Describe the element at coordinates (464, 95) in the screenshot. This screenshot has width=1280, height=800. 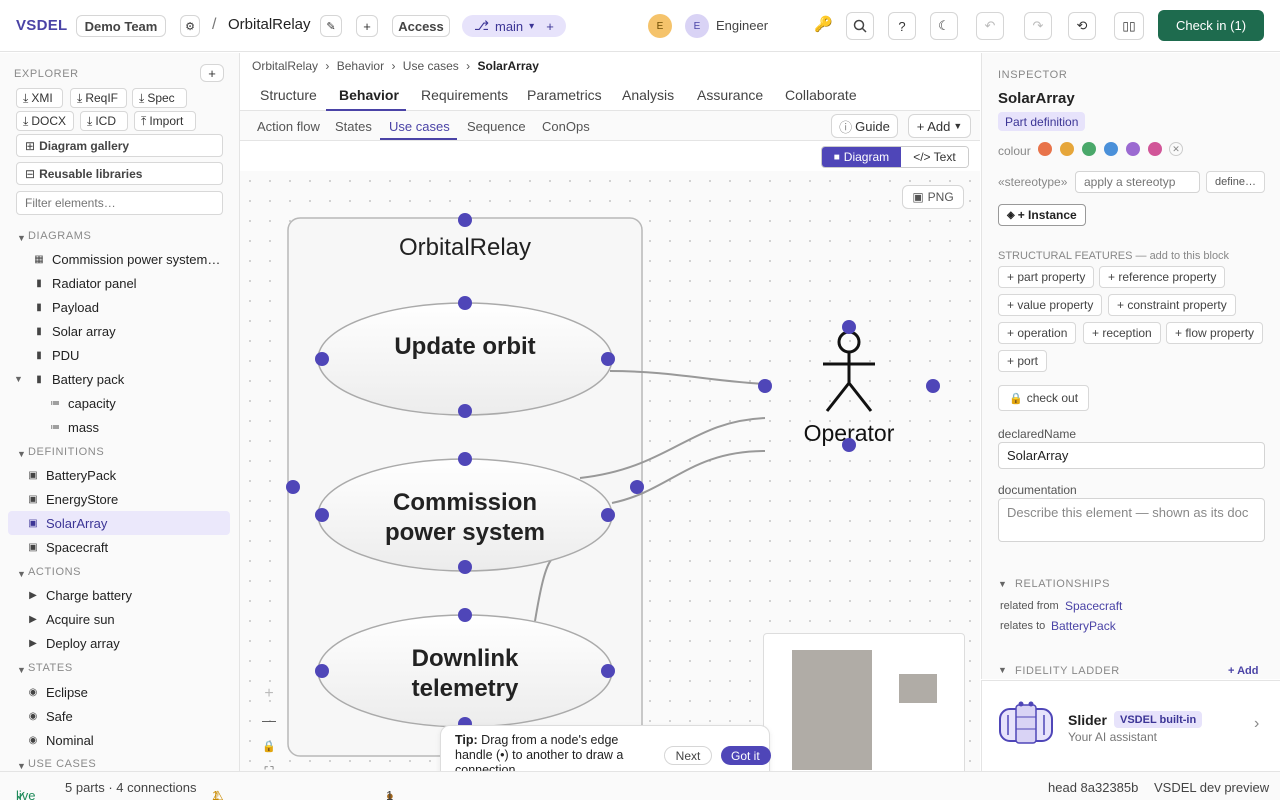
I see `tab-requirements: Requirements` at that location.